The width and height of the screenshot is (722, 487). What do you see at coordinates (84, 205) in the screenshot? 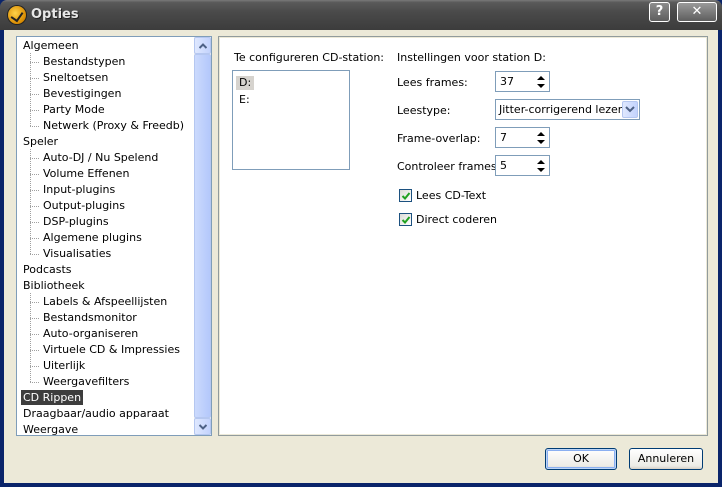
I see `tree-item: Output-plugins` at bounding box center [84, 205].